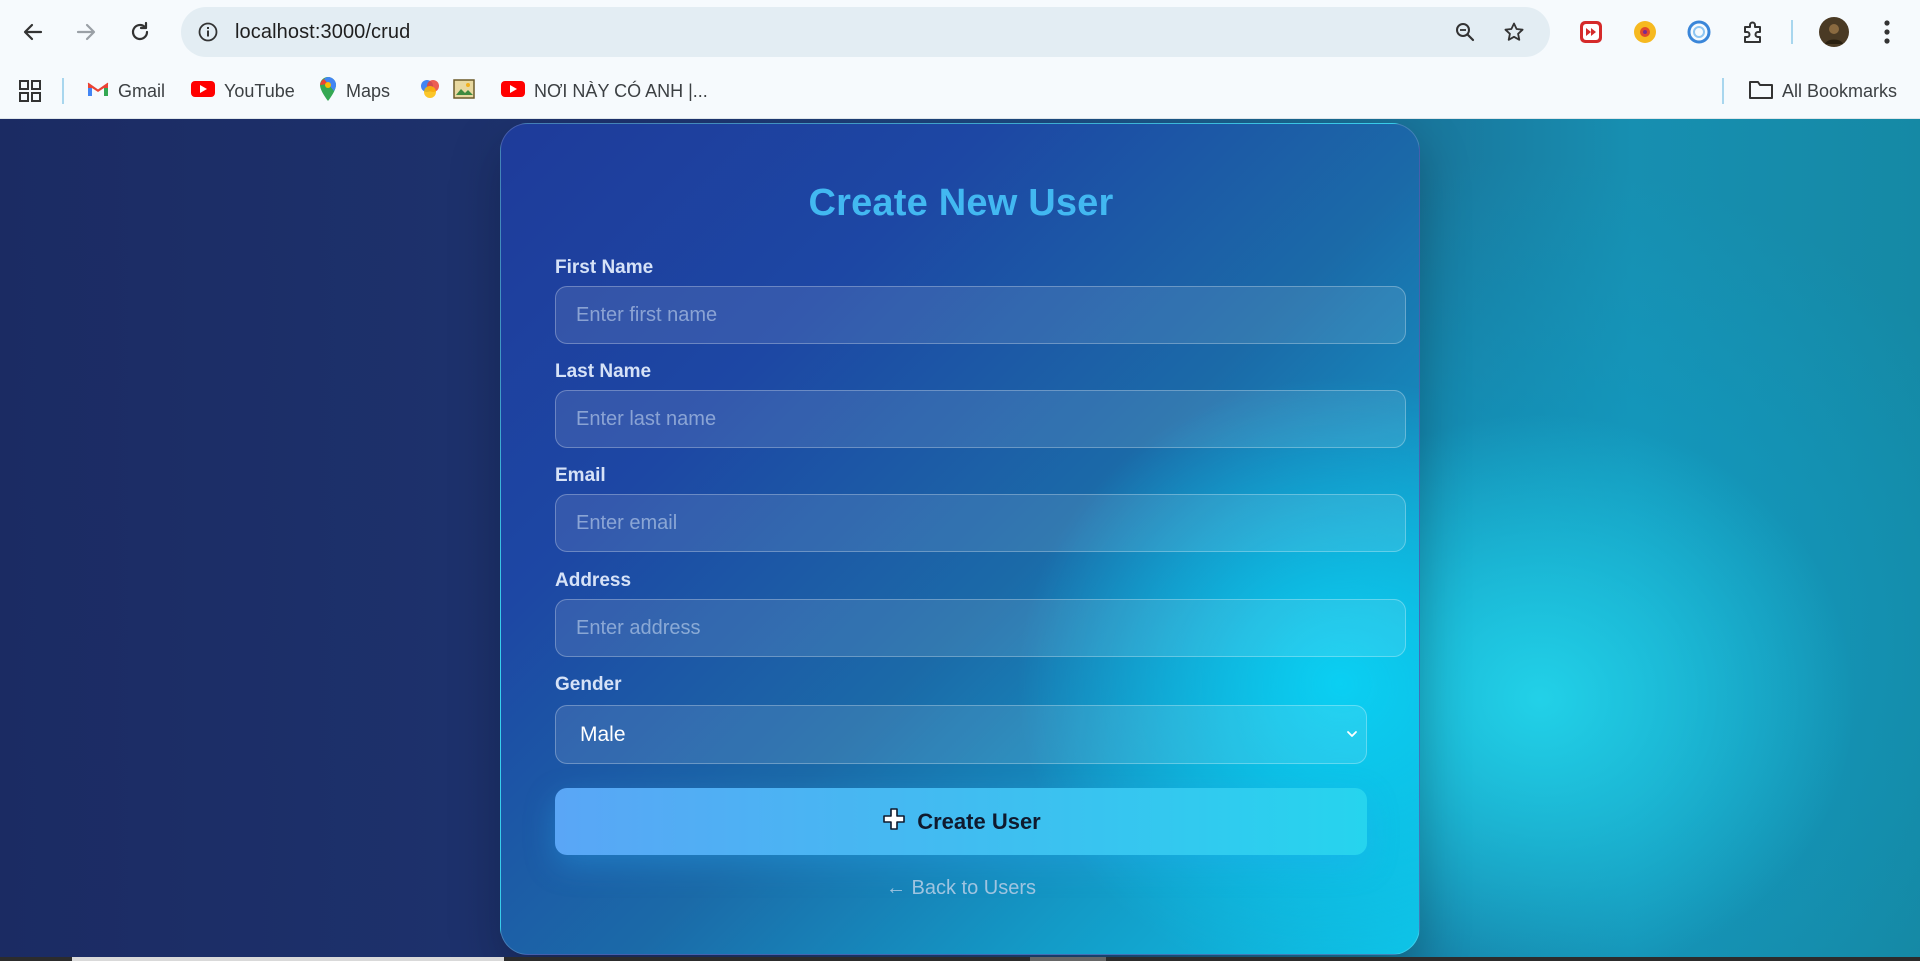 This screenshot has height=961, width=1920. What do you see at coordinates (1068, 959) in the screenshot?
I see `scrollbar-segment` at bounding box center [1068, 959].